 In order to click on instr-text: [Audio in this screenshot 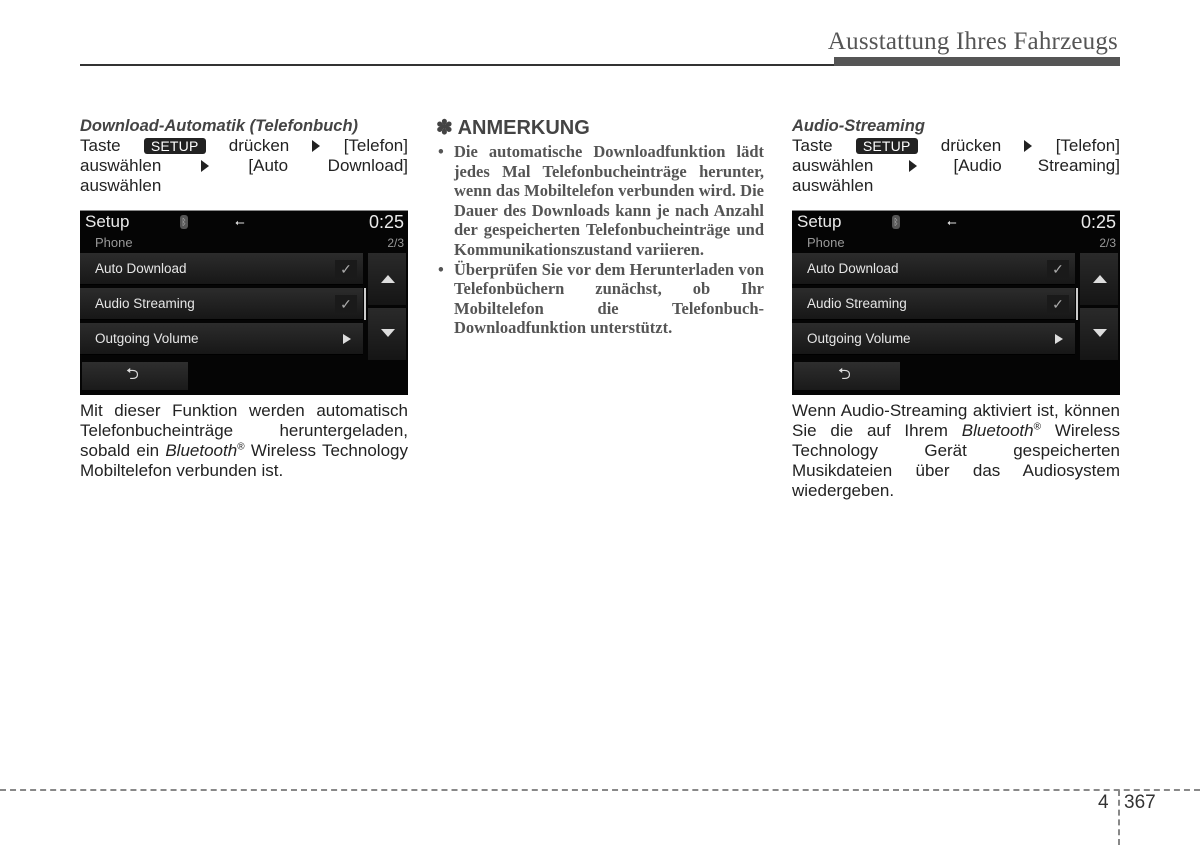, I will do `click(977, 165)`.